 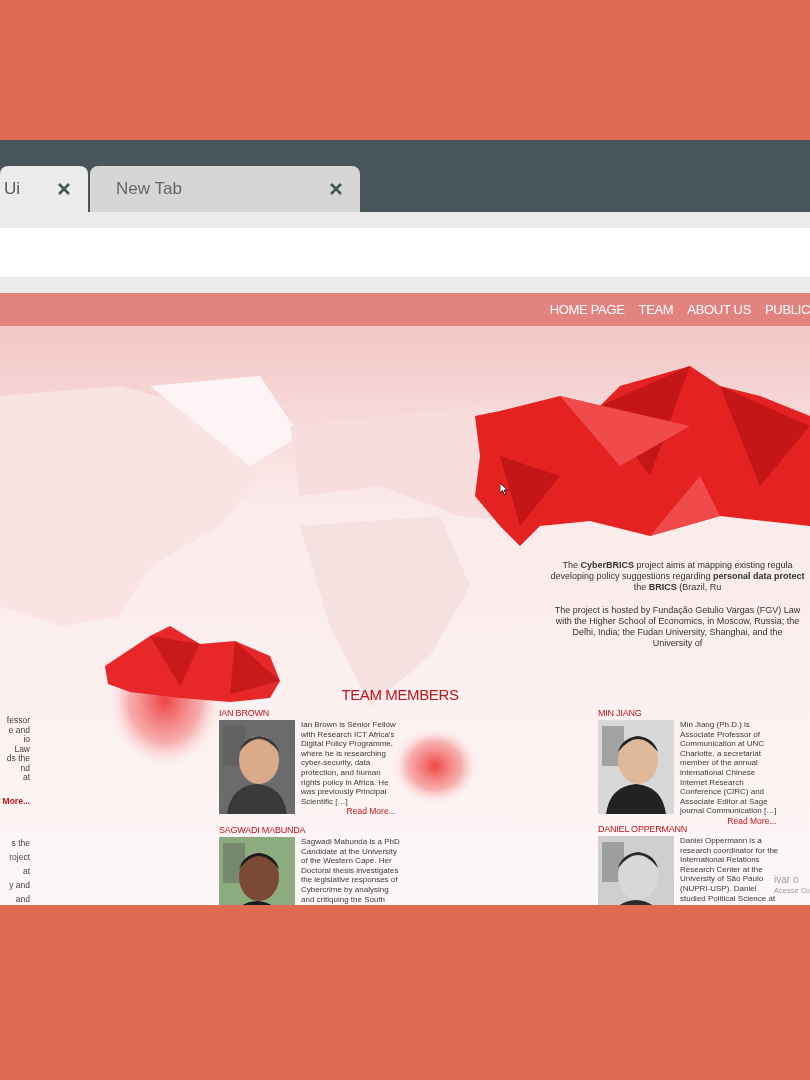 I want to click on member-name: DANIEL OPPERMANN, so click(x=696, y=829).